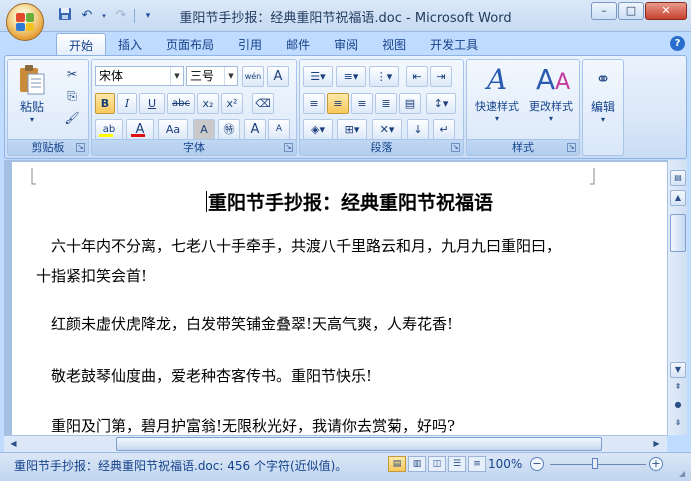 Image resolution: width=691 pixels, height=481 pixels. I want to click on numbering-button: ≡▾, so click(351, 76).